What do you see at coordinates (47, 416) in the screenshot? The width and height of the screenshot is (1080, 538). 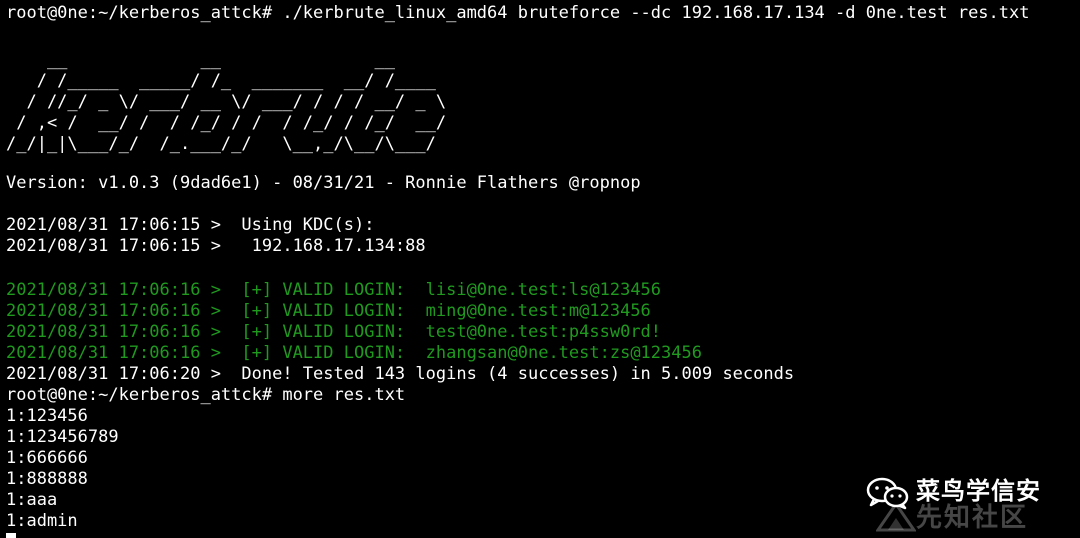 I see `file-line: 1:123456` at bounding box center [47, 416].